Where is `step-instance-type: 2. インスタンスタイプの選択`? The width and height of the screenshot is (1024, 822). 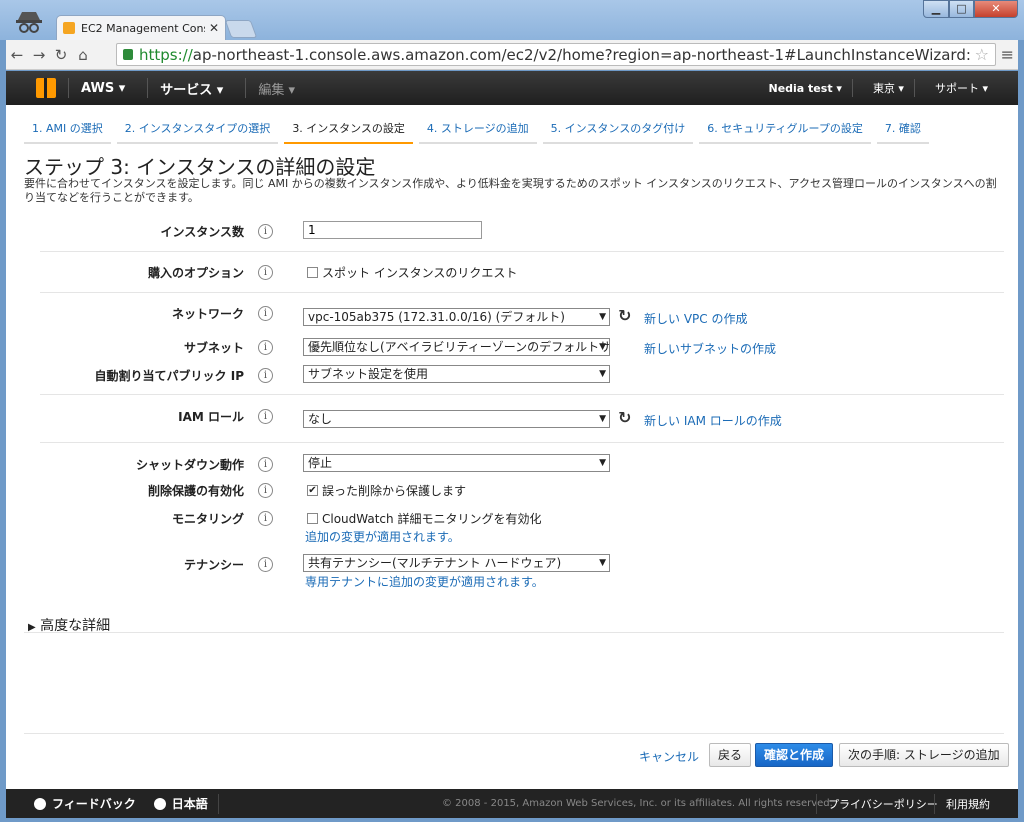
step-instance-type: 2. インスタンスタイプの選択 is located at coordinates (197, 130).